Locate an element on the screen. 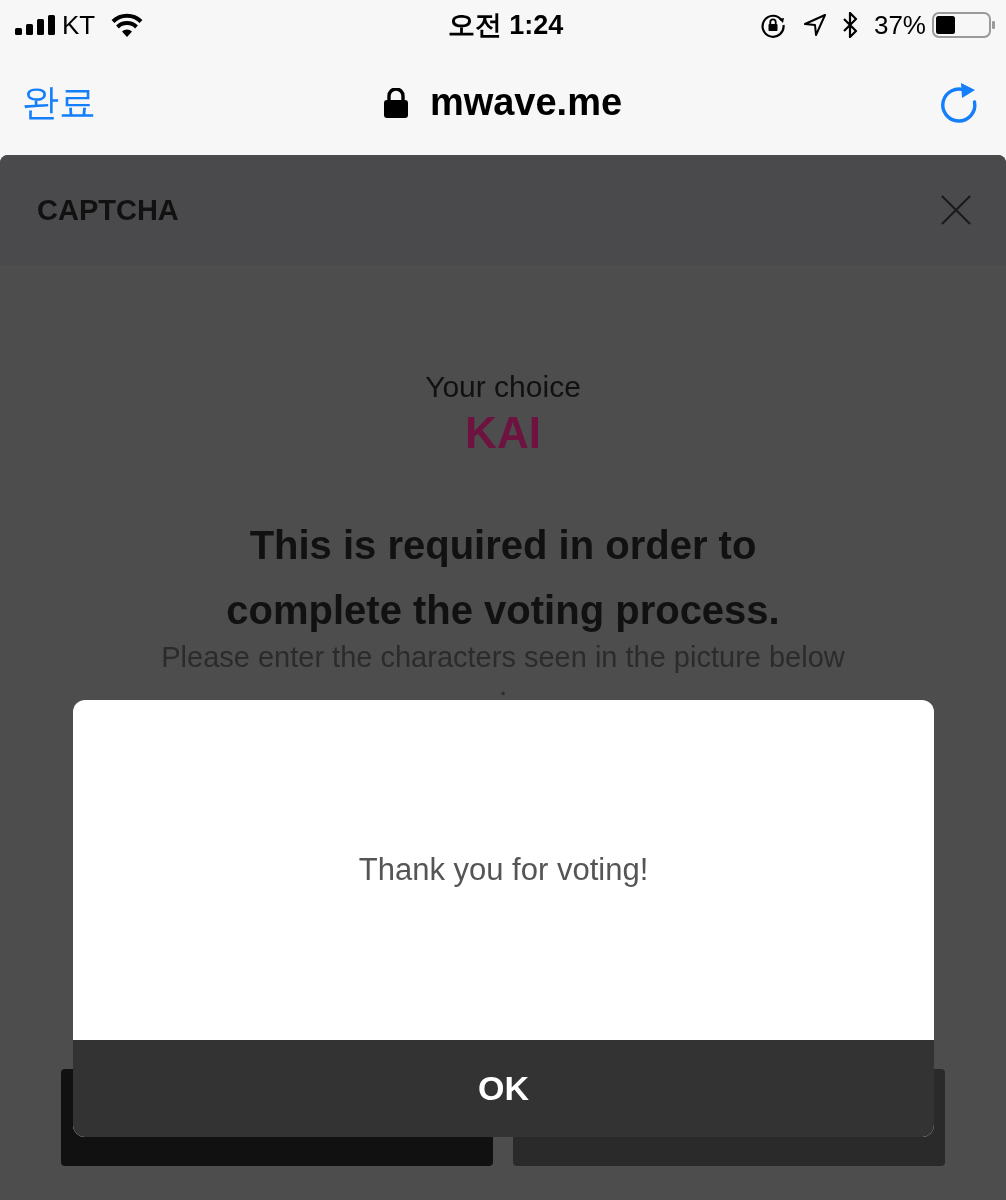  ok-button: OK is located at coordinates (503, 1088).